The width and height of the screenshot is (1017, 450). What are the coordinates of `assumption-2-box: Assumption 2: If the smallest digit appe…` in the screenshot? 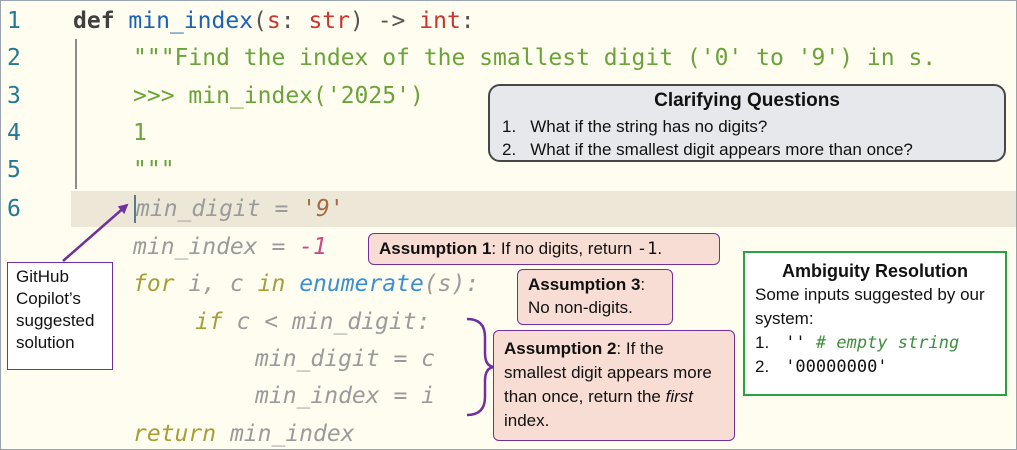 It's located at (614, 385).